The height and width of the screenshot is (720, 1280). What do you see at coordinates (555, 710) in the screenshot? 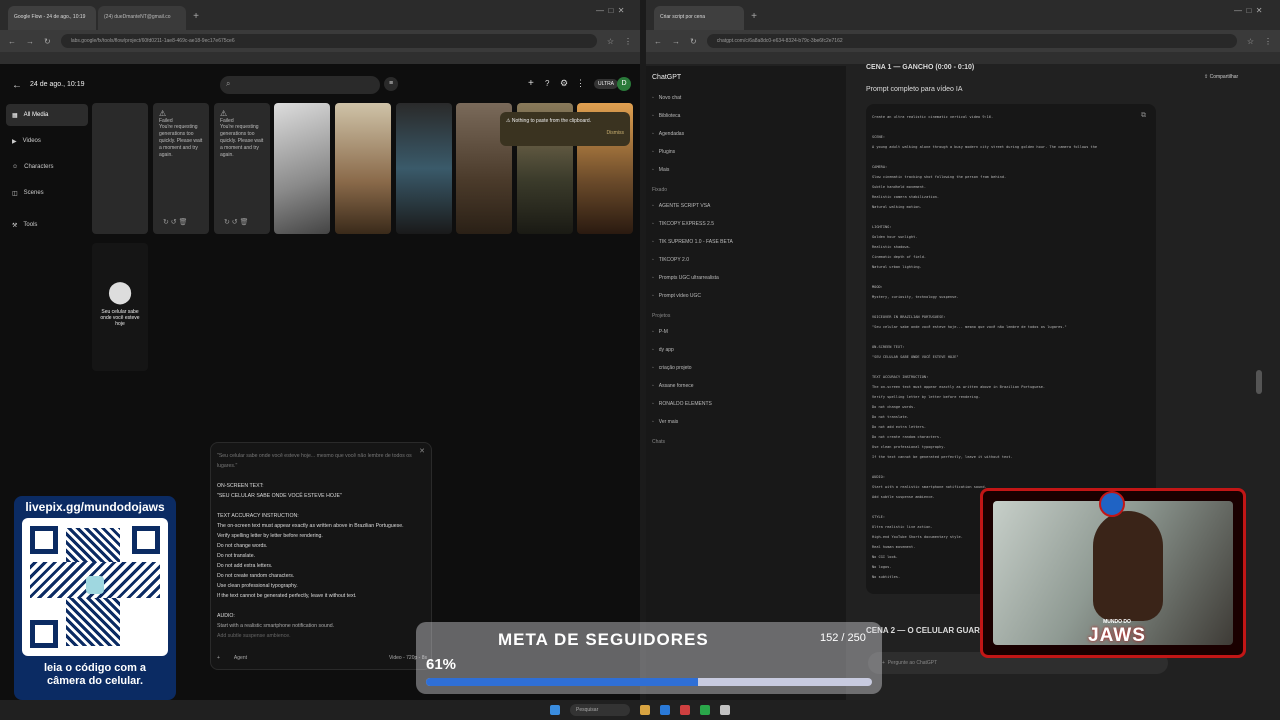
I see `start-icon` at bounding box center [555, 710].